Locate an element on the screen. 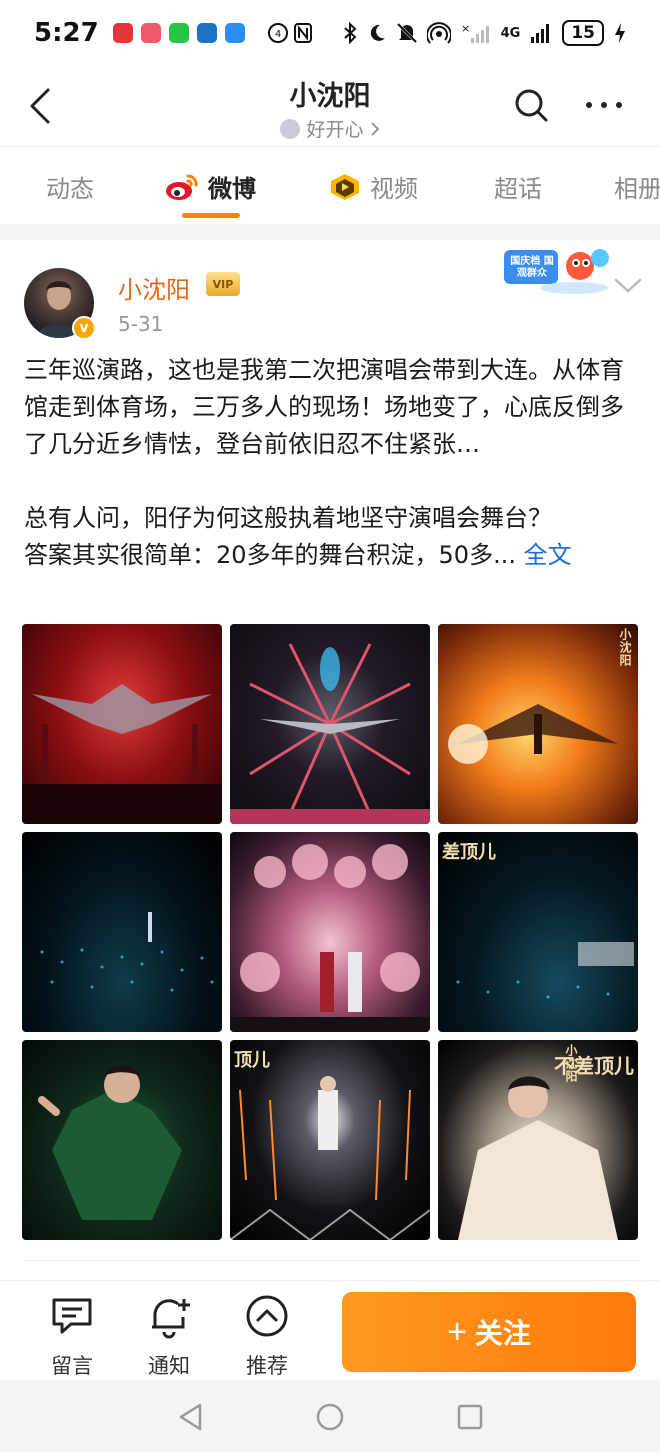 The image size is (660, 1452). recommend-label: 推荐 is located at coordinates (267, 1366).